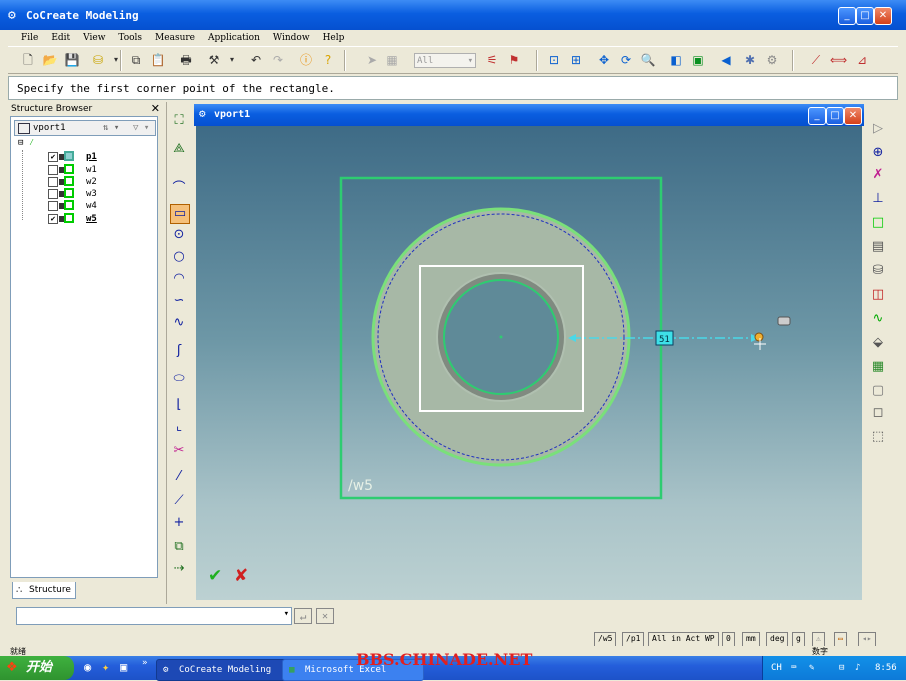 The image size is (906, 681). I want to click on cut-icon: ◫, so click(878, 295).